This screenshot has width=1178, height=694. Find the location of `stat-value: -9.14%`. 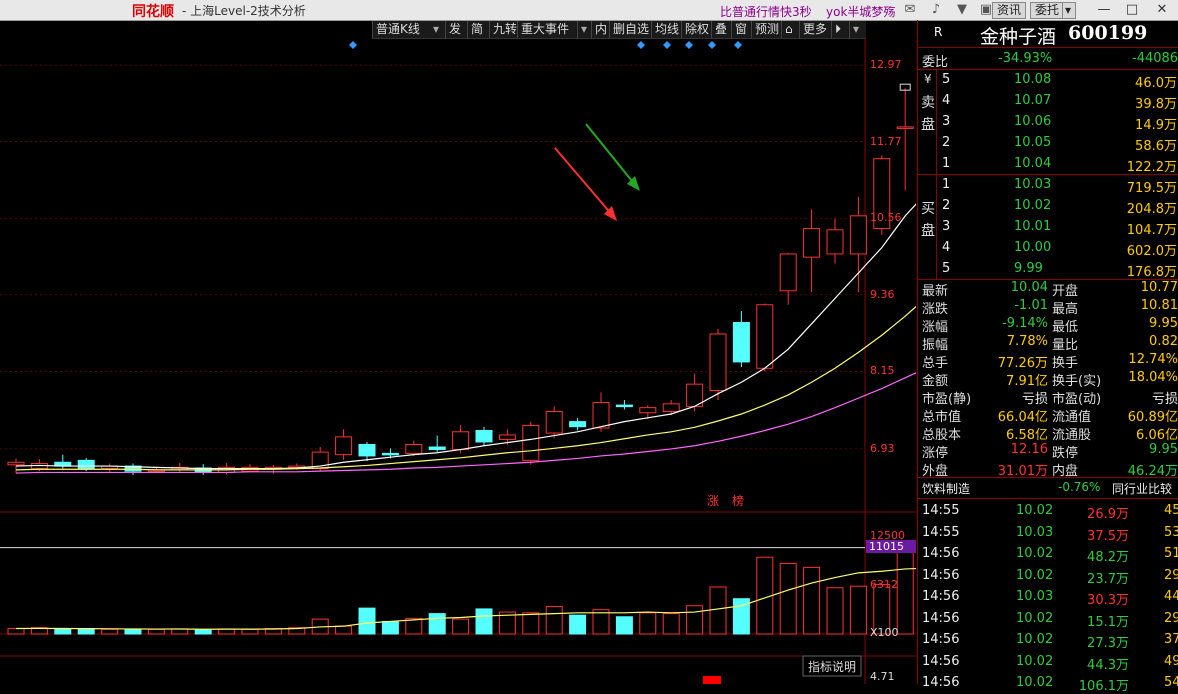

stat-value: -9.14% is located at coordinates (1025, 323).